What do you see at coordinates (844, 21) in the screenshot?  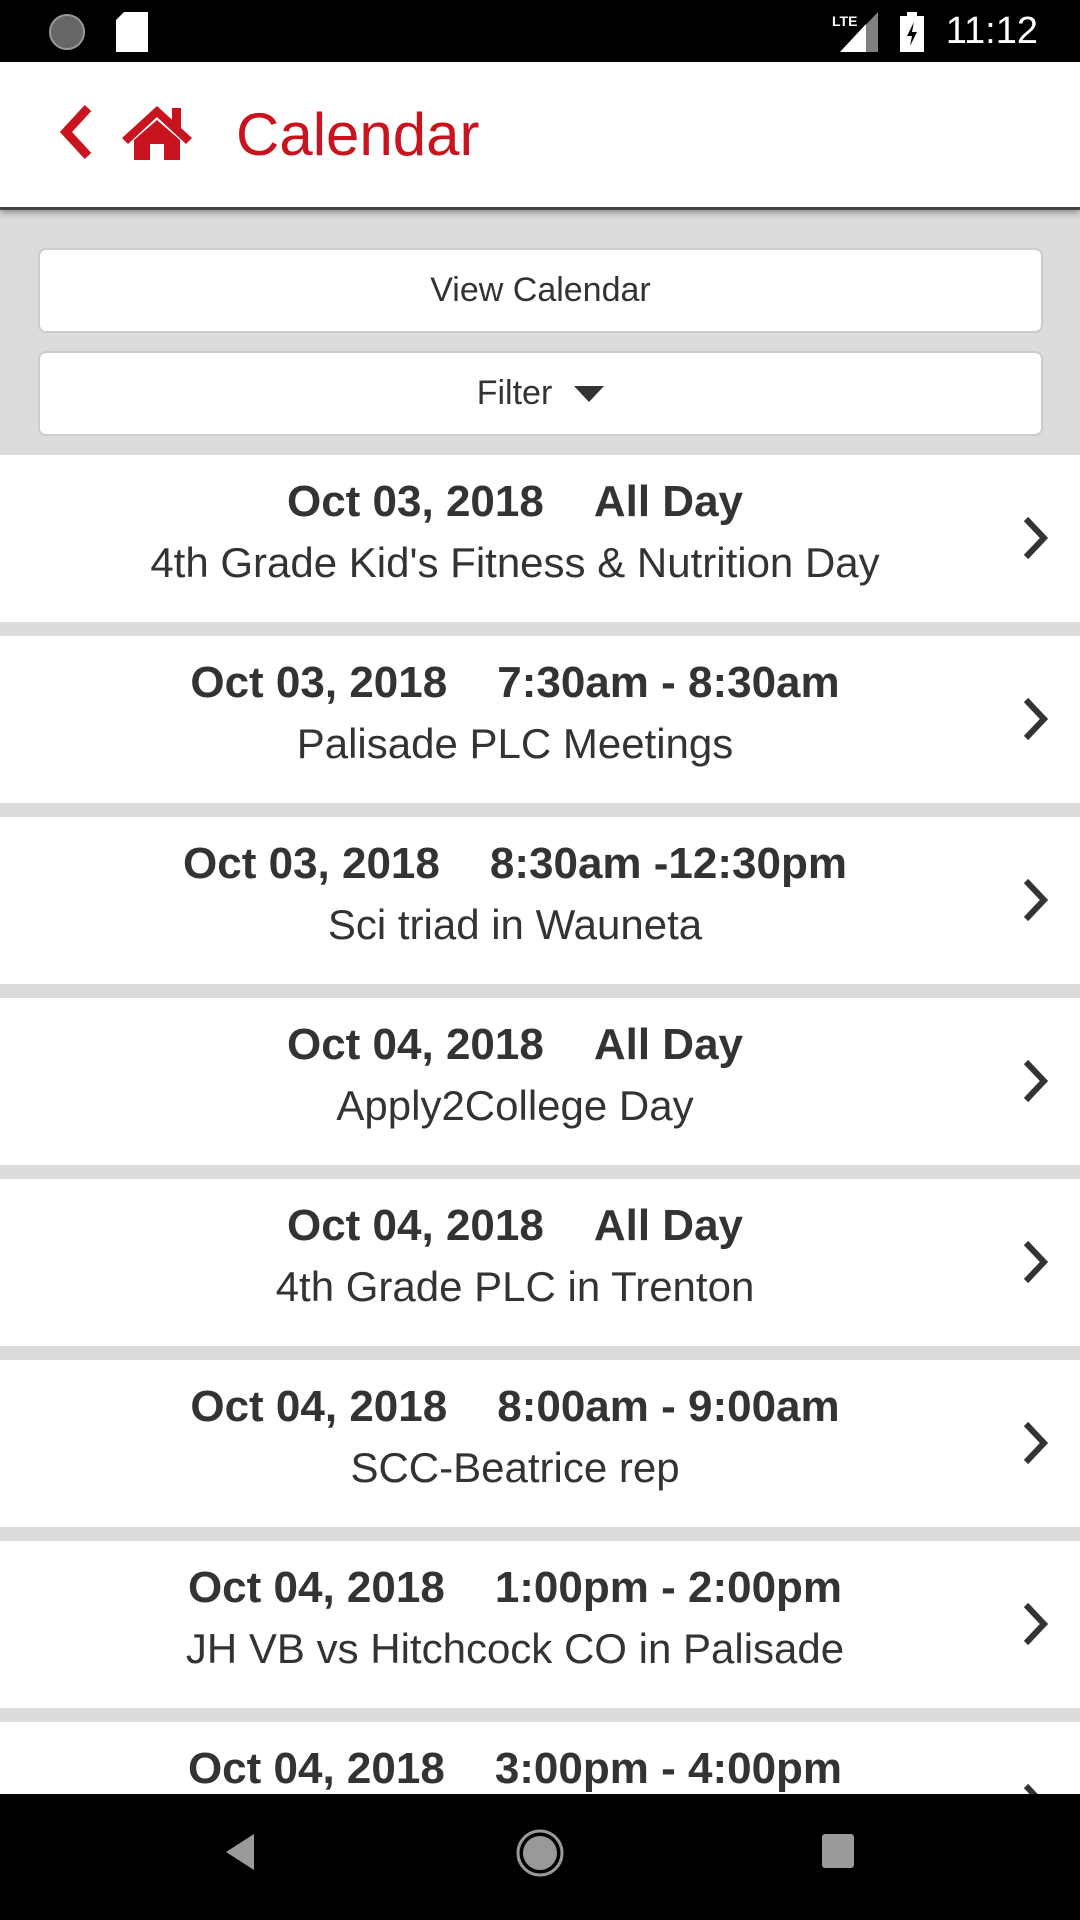 I see `svg-text: LTE` at bounding box center [844, 21].